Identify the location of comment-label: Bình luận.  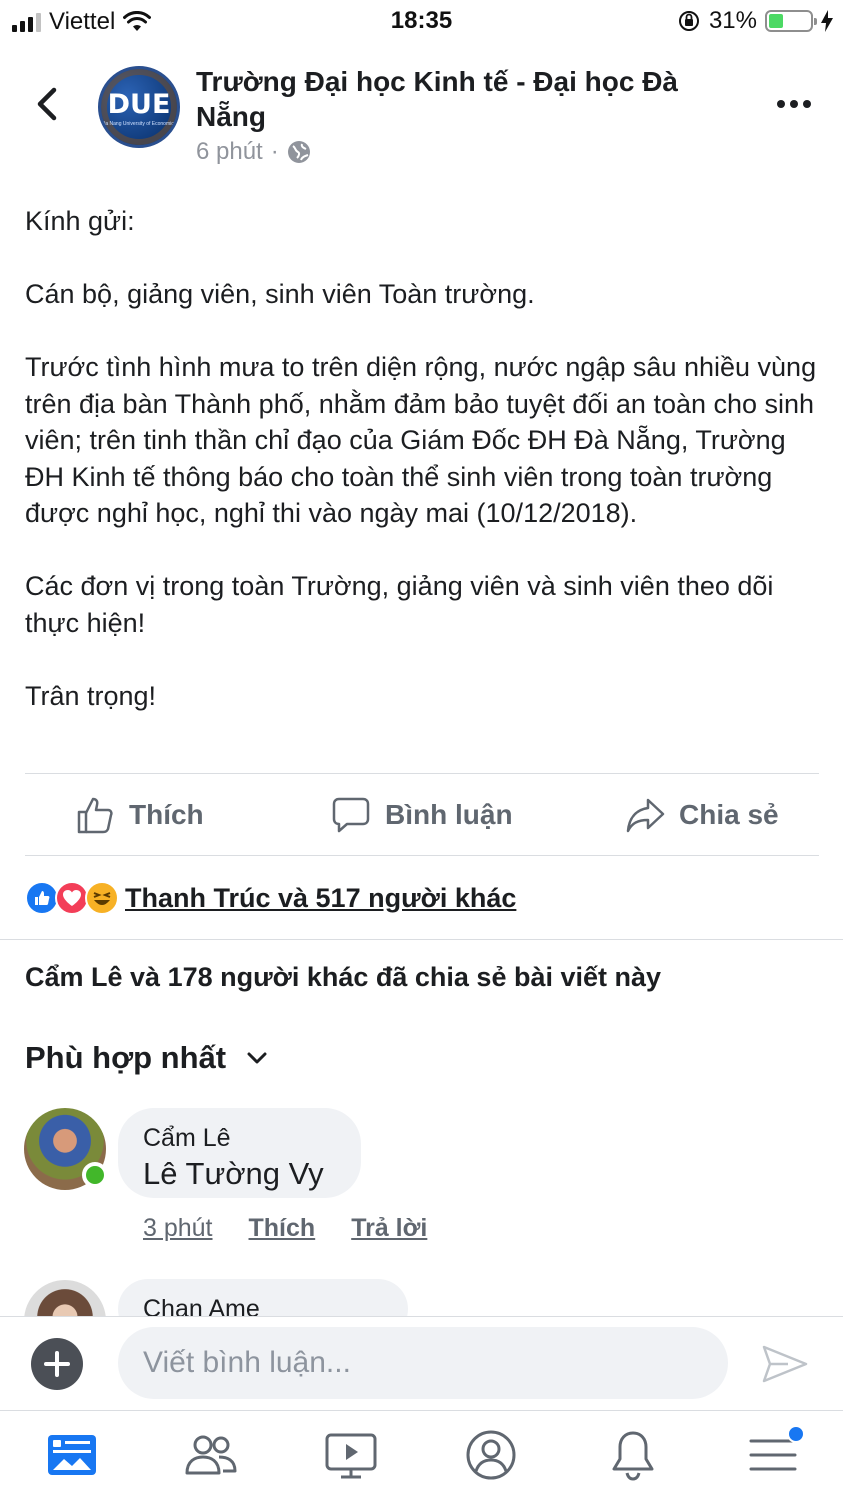
(449, 814).